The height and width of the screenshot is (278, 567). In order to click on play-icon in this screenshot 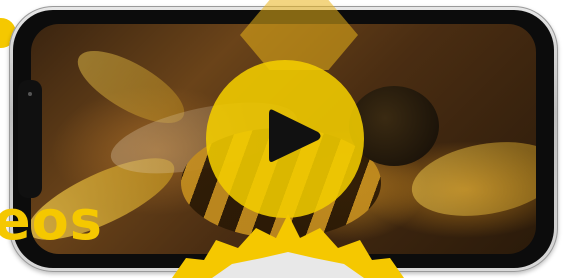, I will do `click(294, 136)`.